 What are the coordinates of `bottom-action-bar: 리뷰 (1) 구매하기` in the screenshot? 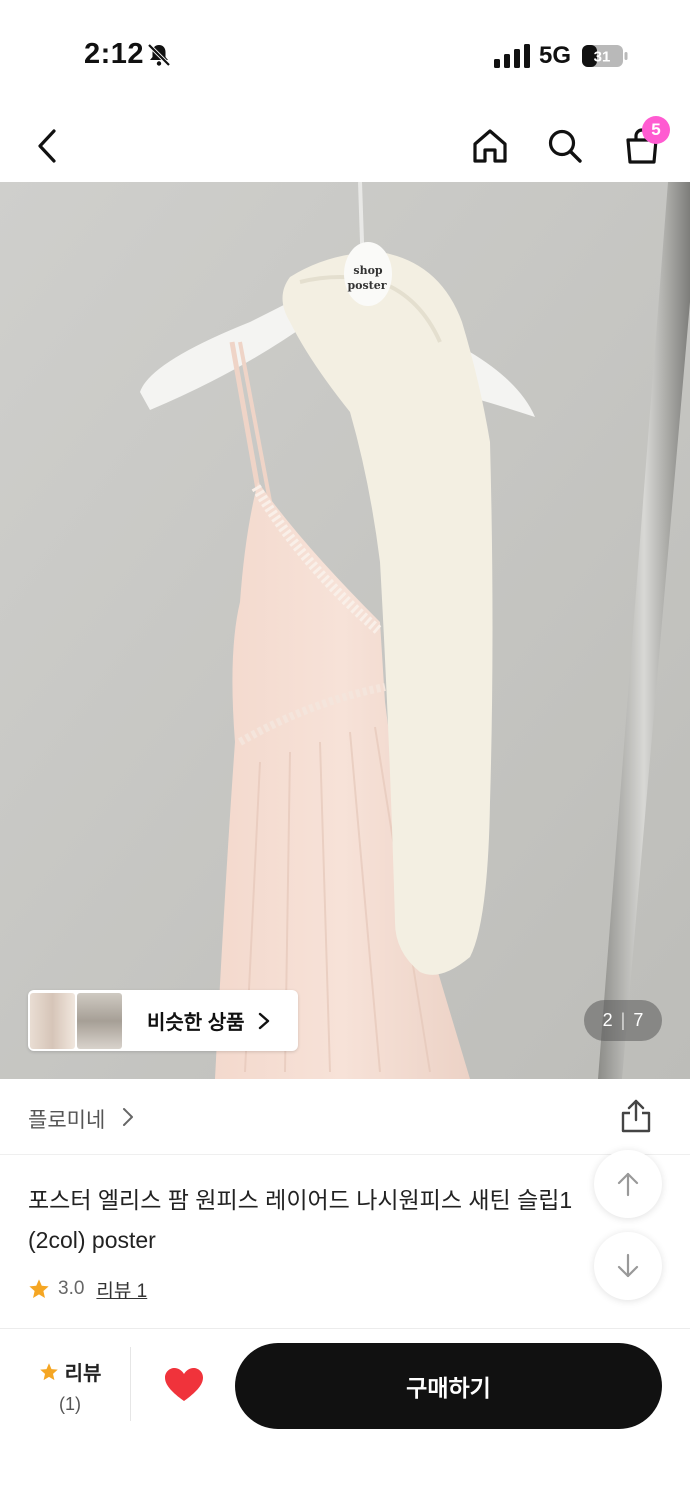 It's located at (345, 1414).